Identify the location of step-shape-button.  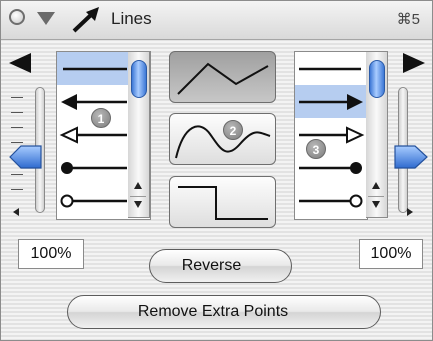
(222, 202).